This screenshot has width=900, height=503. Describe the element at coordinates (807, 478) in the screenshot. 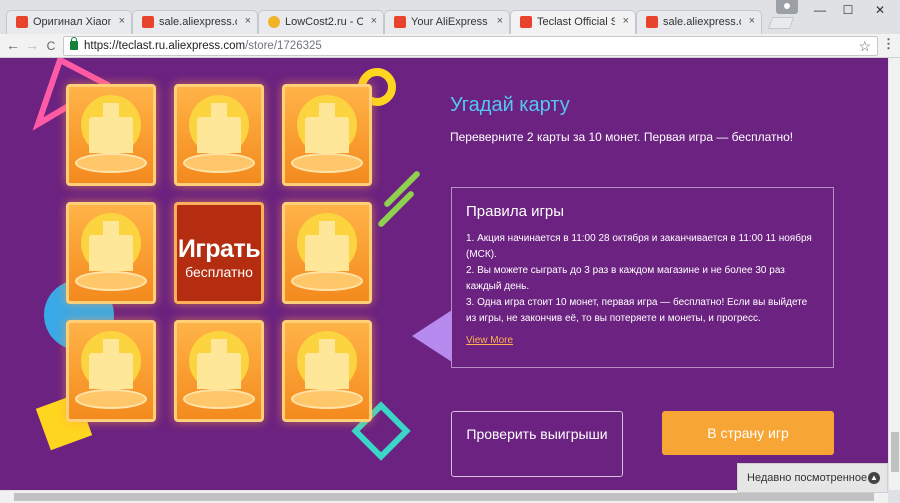

I see `recently-viewed-label: Недавно посмотренное` at that location.